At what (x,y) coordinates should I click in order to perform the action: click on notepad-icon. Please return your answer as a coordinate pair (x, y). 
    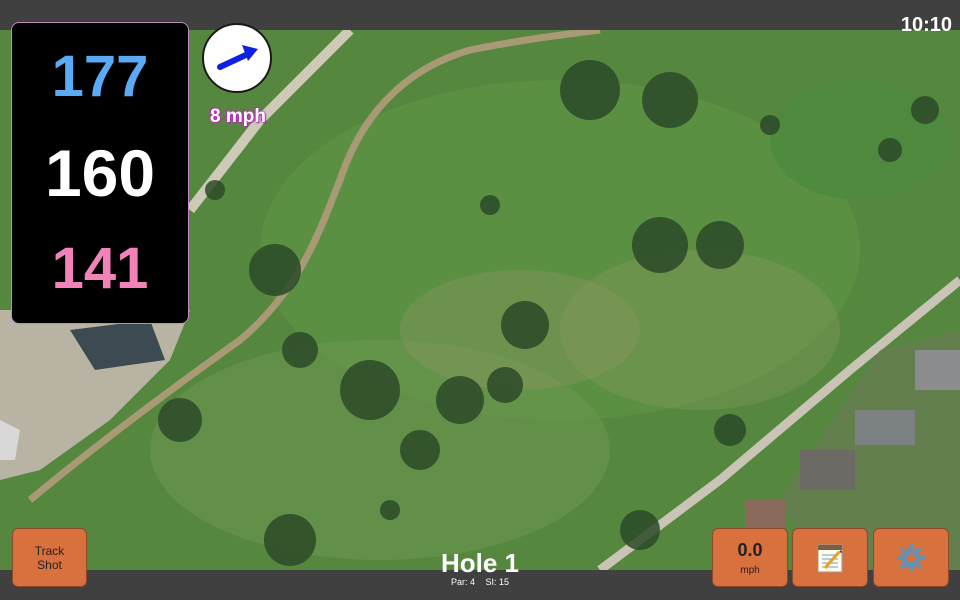
    Looking at the image, I should click on (830, 558).